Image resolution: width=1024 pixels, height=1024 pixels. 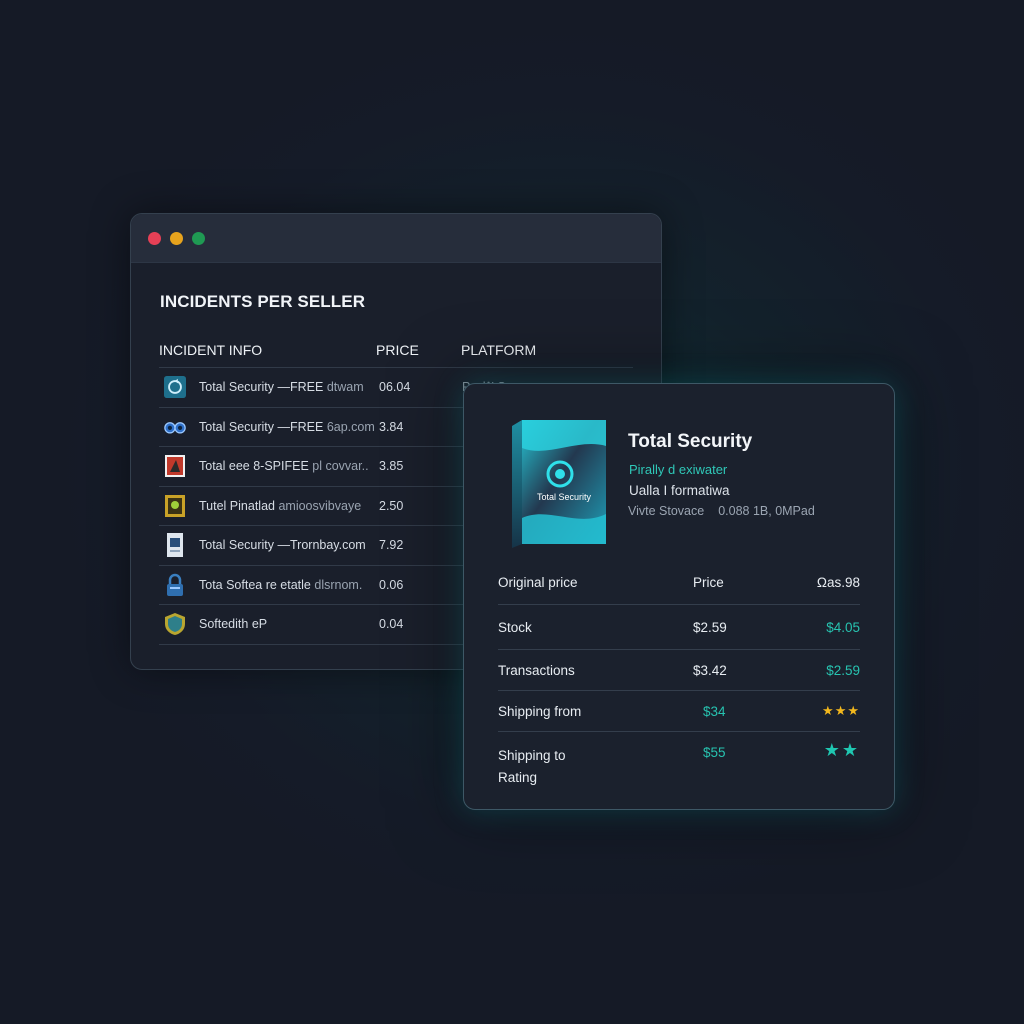 I want to click on row-price: 7.92, so click(x=391, y=545).